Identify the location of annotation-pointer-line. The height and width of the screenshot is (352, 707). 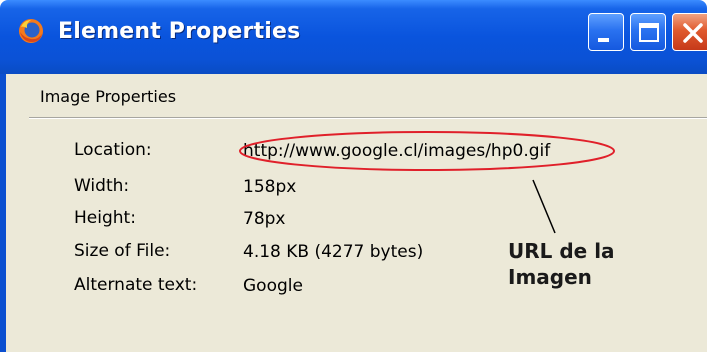
(544, 206).